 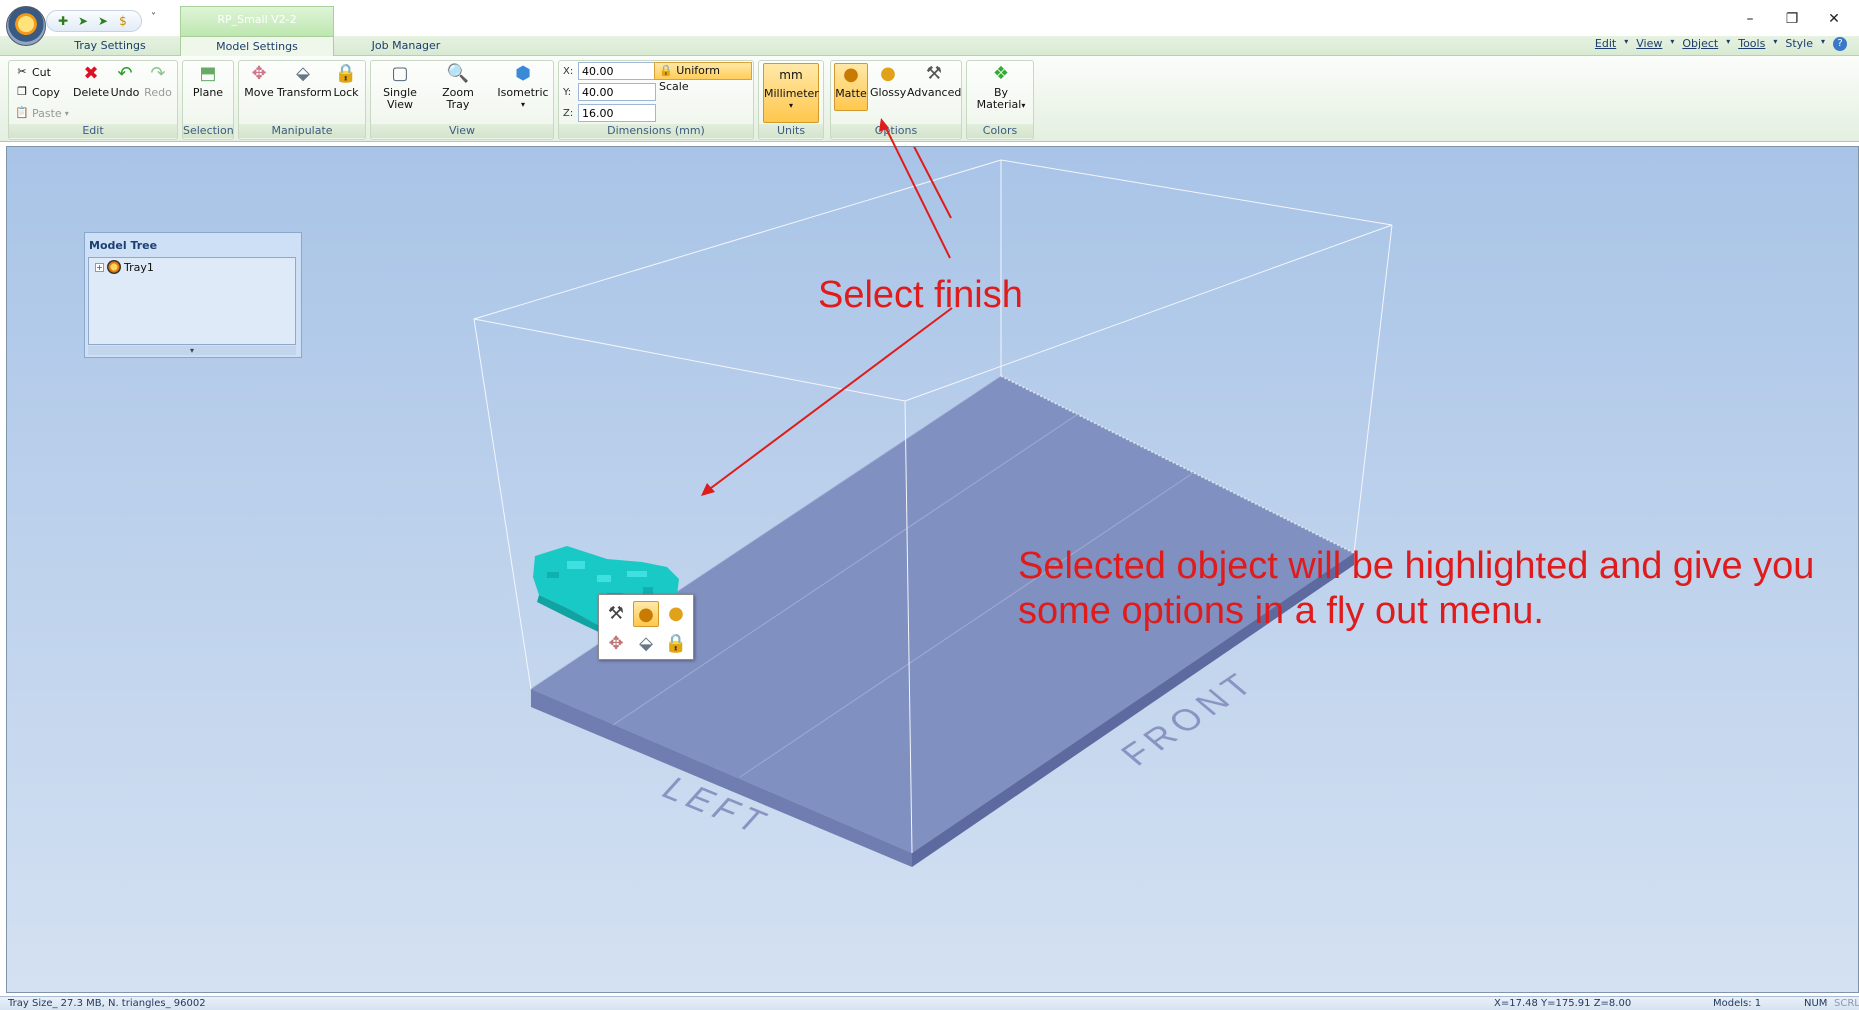 I want to click on advanced-button: ⚒ Advanced, so click(x=934, y=81).